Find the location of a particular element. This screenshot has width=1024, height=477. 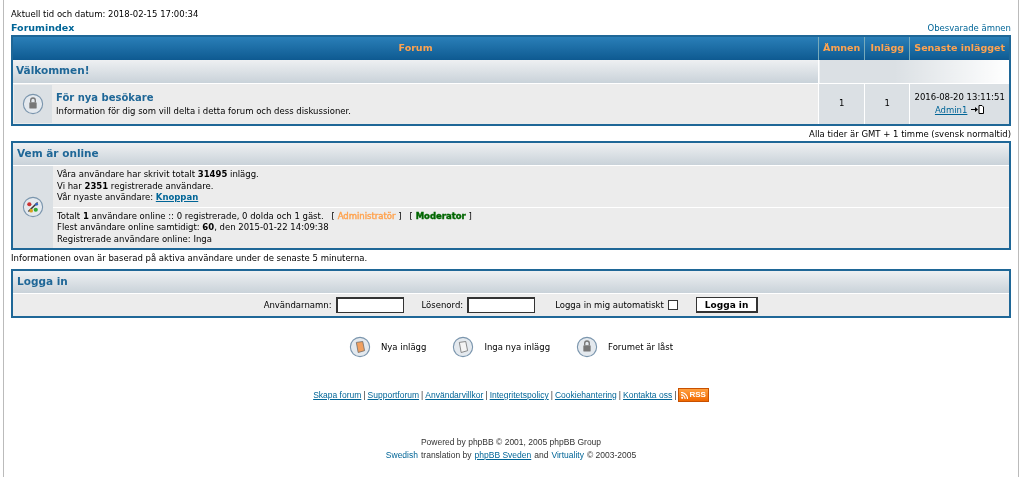

login-button: Logga in is located at coordinates (727, 305).